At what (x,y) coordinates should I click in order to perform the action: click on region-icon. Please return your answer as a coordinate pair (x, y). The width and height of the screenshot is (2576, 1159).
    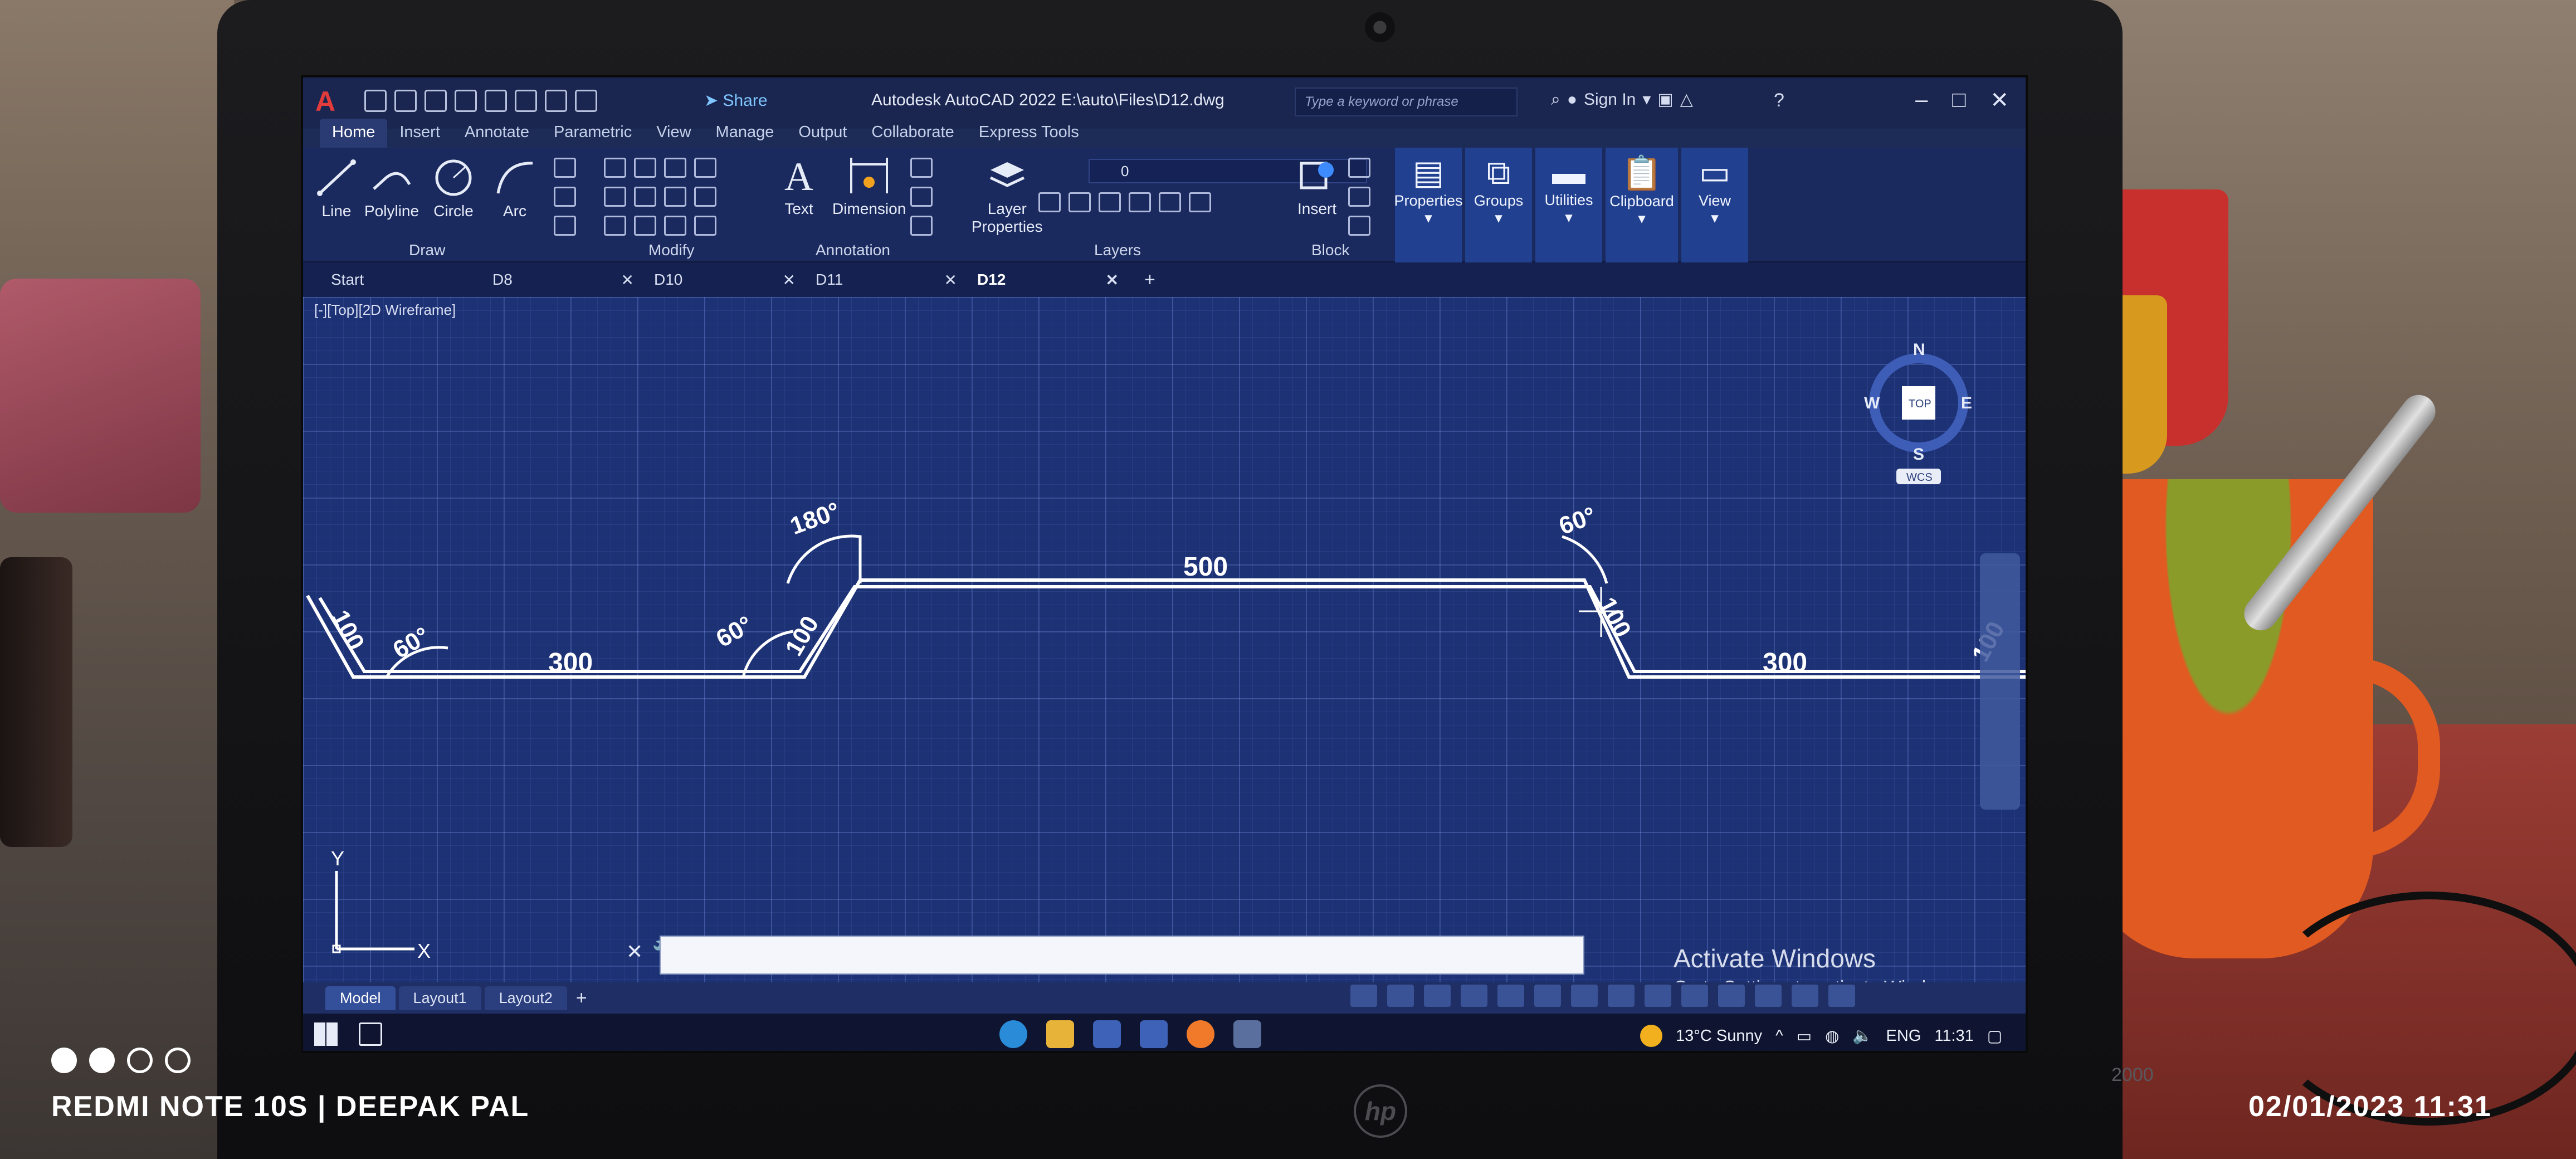
    Looking at the image, I should click on (565, 226).